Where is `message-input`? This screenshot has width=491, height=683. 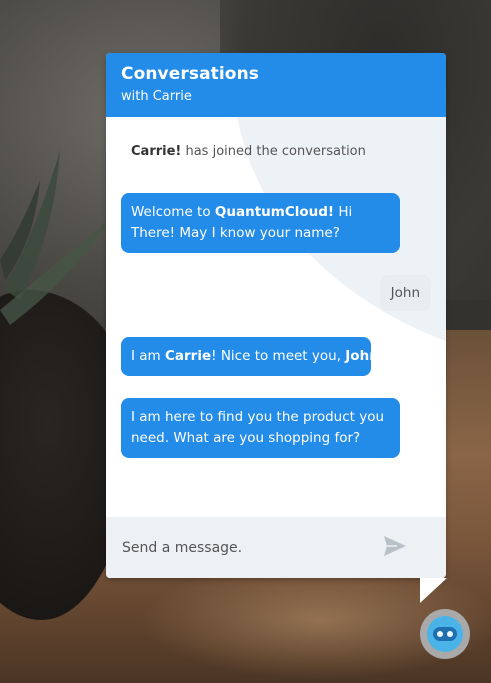
message-input is located at coordinates (242, 548).